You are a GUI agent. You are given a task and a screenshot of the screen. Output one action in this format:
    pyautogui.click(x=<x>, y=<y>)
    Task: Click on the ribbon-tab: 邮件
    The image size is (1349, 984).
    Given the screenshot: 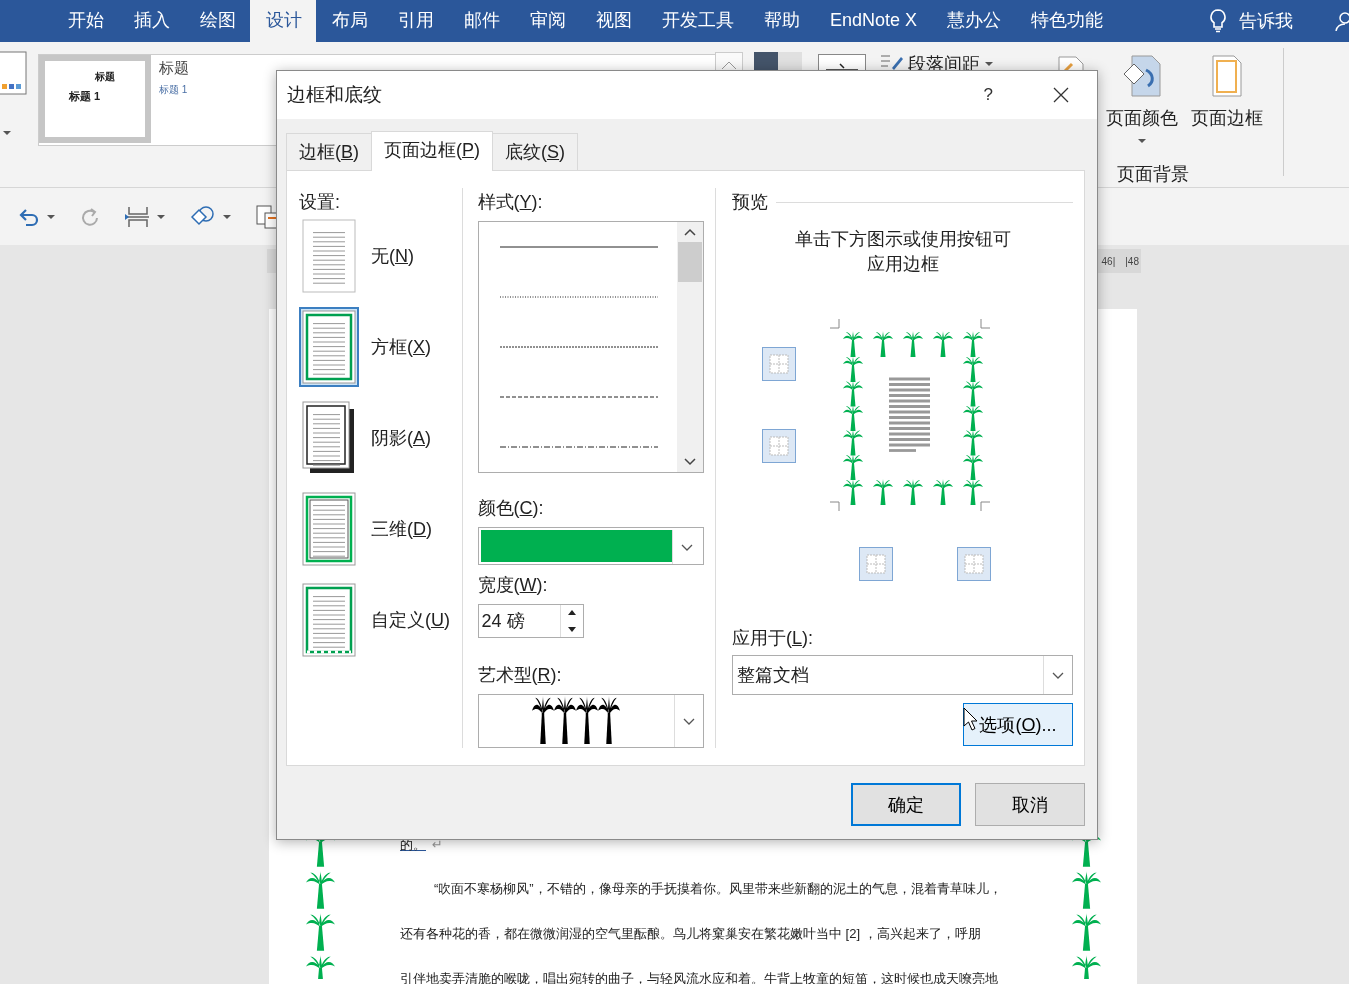 What is the action you would take?
    pyautogui.click(x=481, y=21)
    